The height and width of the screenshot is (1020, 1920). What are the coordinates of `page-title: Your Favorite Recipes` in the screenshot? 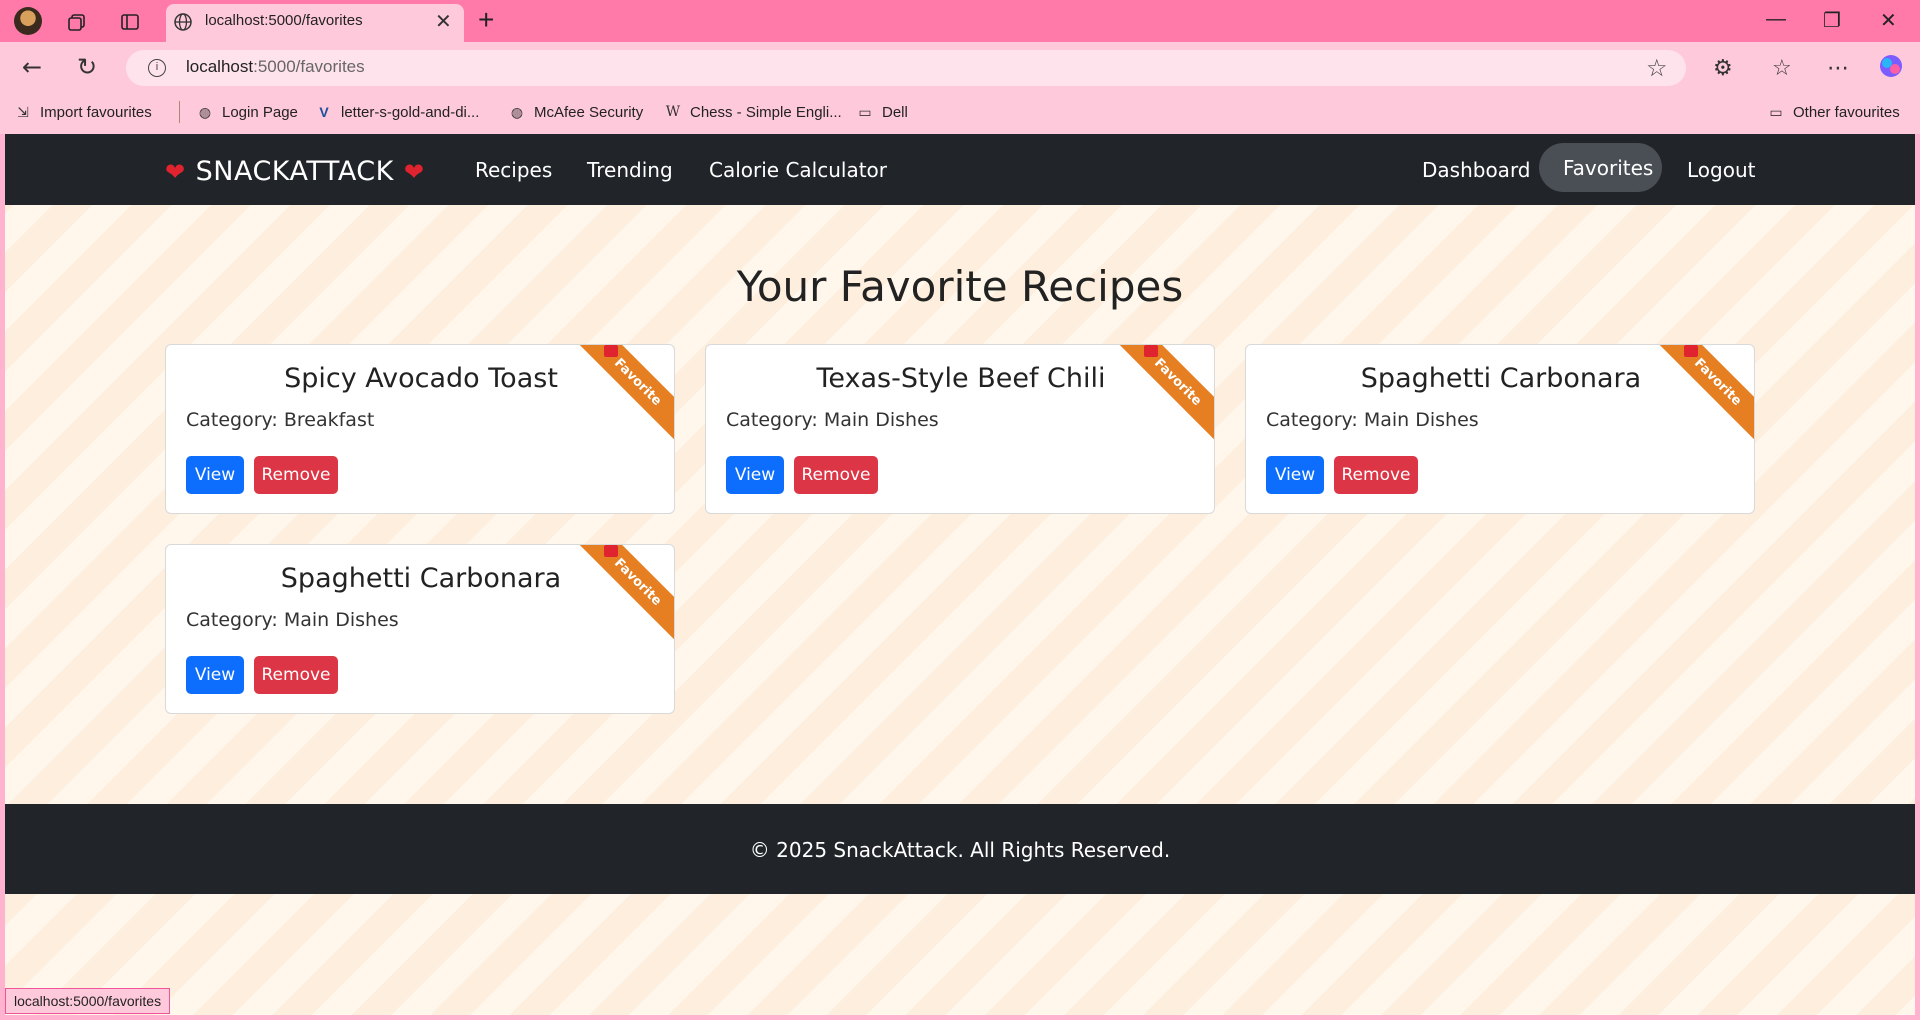 It's located at (960, 286).